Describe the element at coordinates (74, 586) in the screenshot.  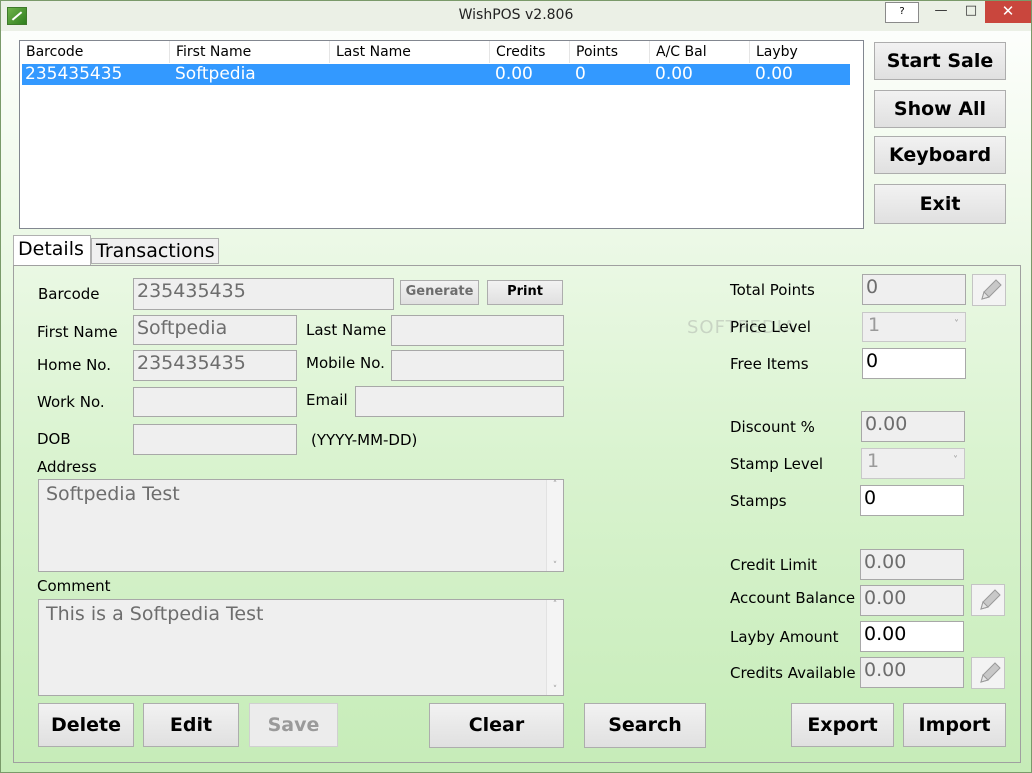
I see `comment-label: Comment` at that location.